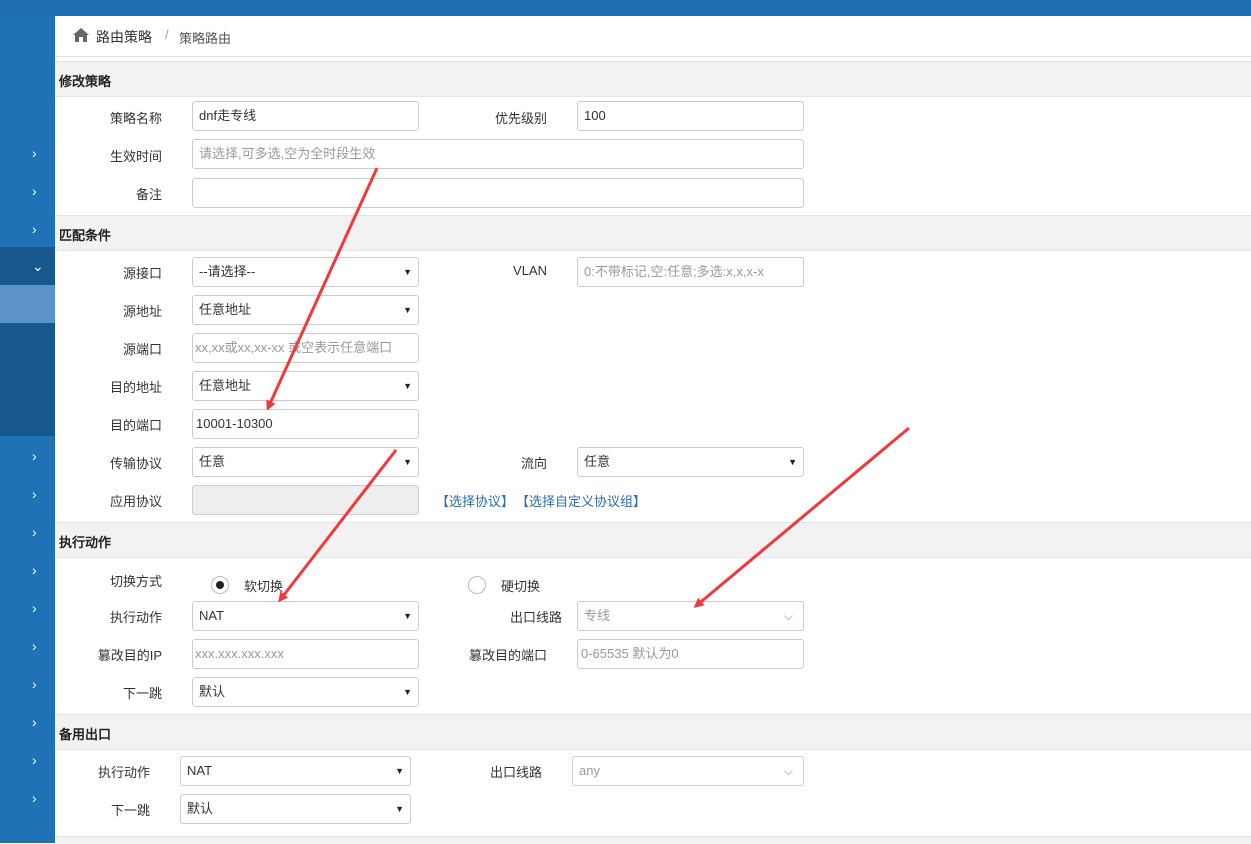 This screenshot has height=844, width=1251. I want to click on remark-input, so click(498, 193).